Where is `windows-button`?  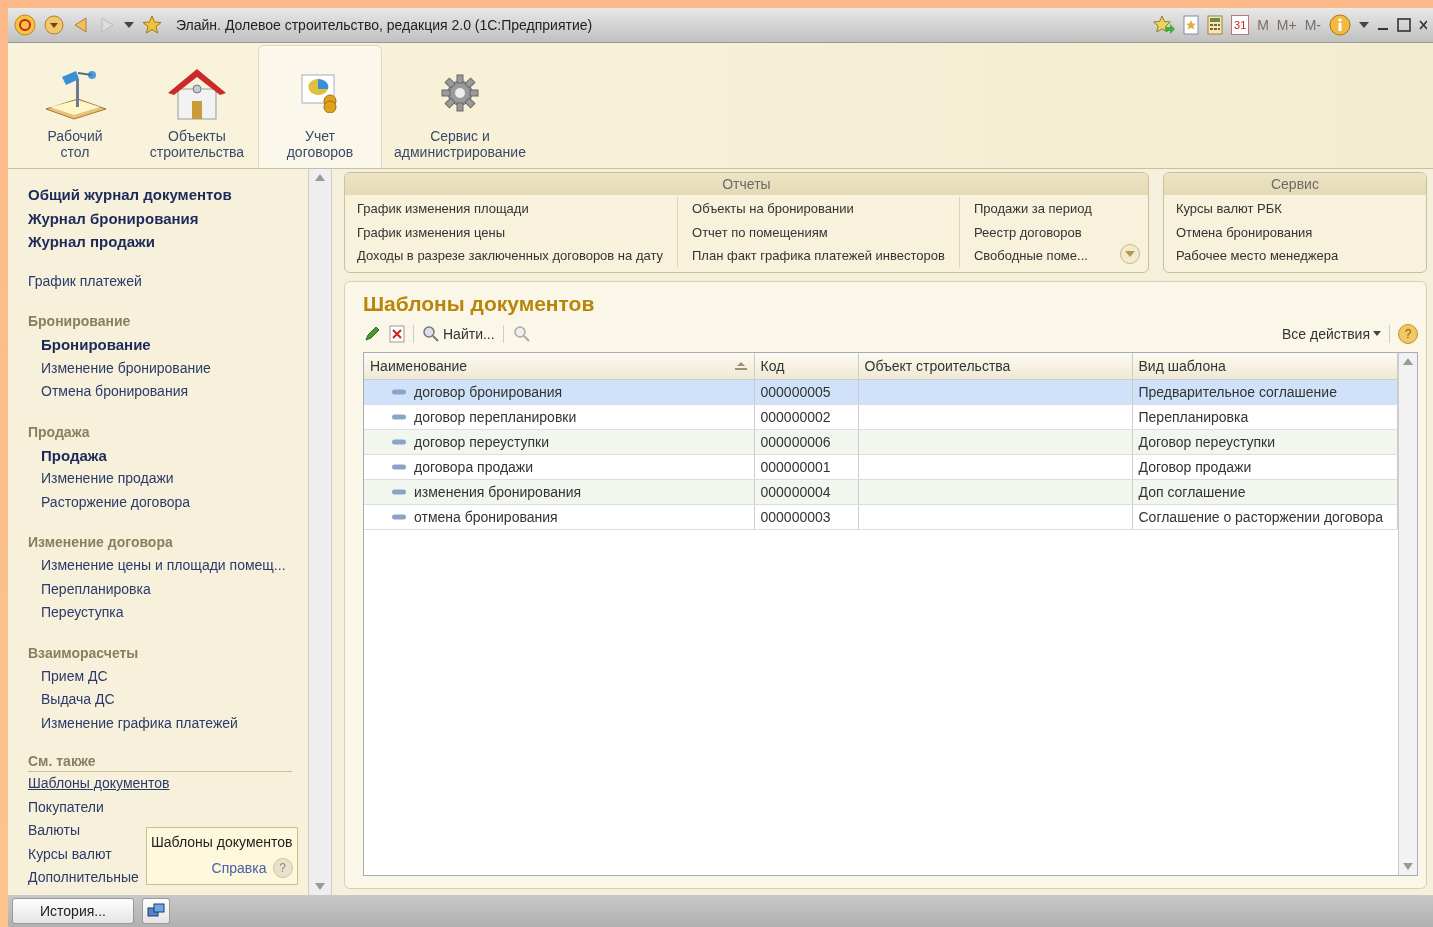
windows-button is located at coordinates (156, 911).